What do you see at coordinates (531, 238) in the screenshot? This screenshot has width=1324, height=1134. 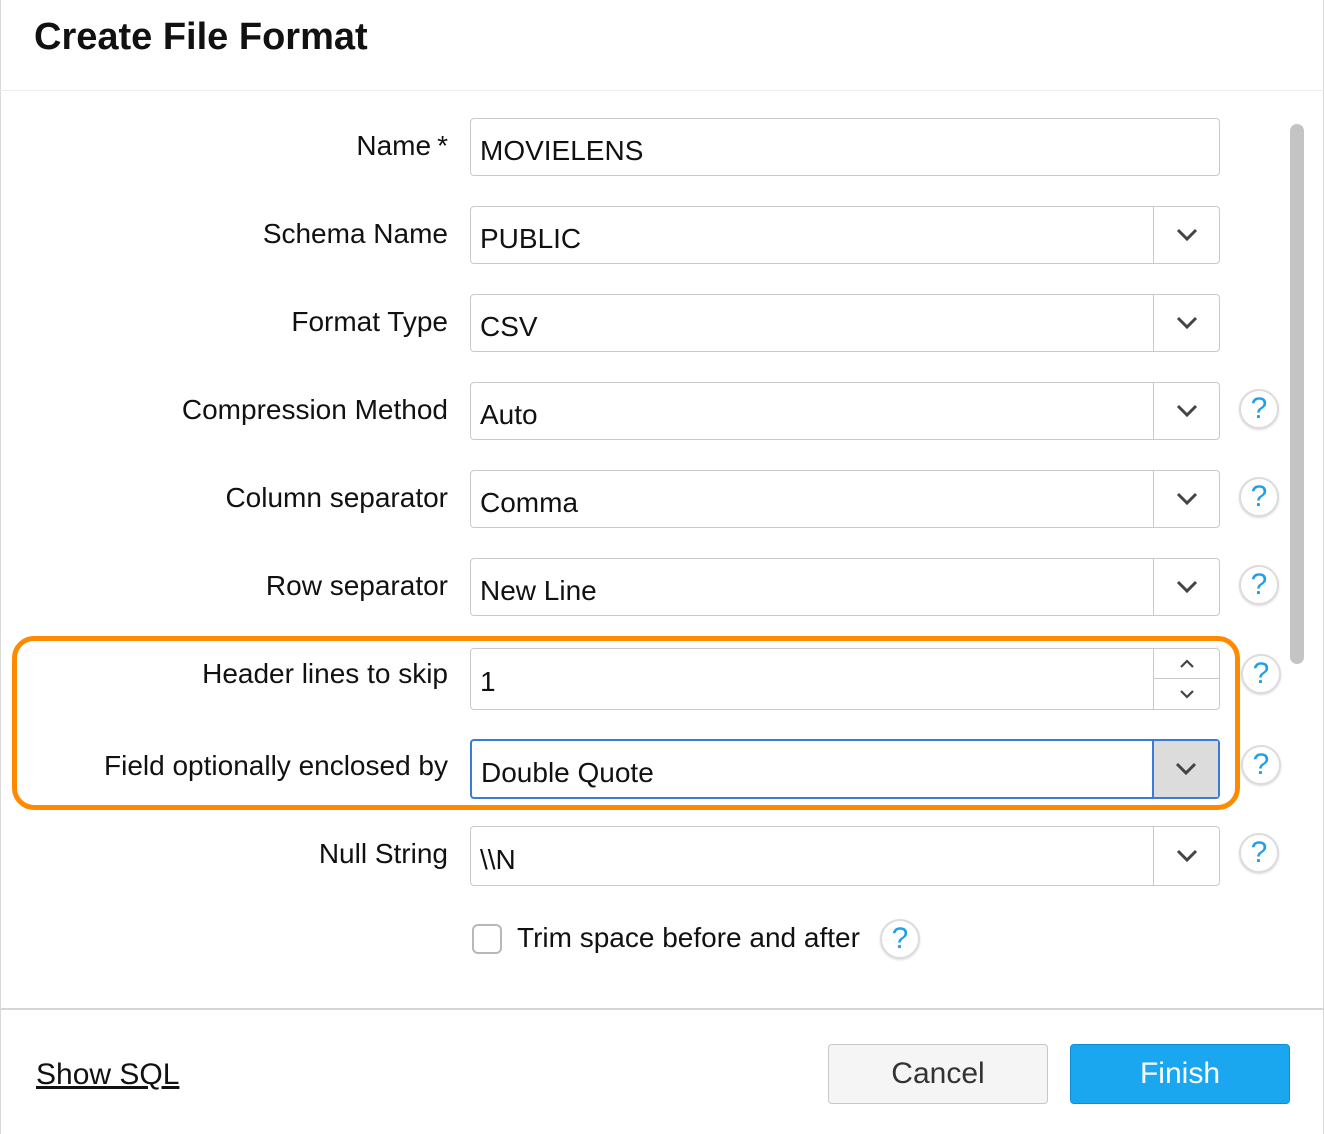 I see `schema-name-value: PUBLIC` at bounding box center [531, 238].